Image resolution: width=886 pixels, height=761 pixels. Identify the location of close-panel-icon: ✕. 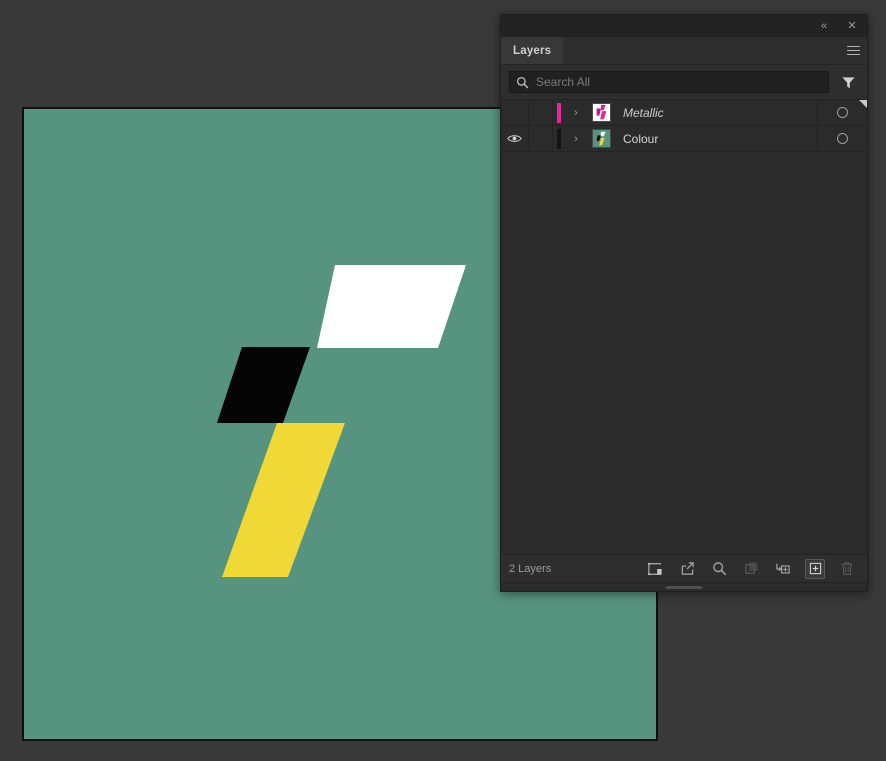
(852, 26).